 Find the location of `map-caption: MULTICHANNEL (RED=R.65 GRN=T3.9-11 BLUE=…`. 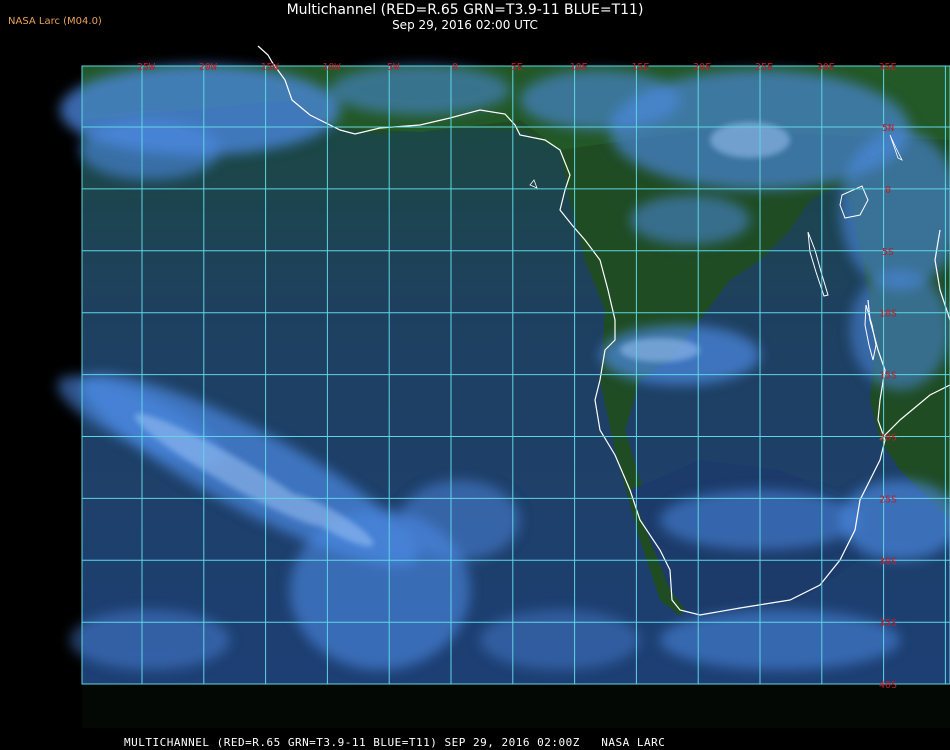

map-caption: MULTICHANNEL (RED=R.65 GRN=T3.9-11 BLUE=… is located at coordinates (395, 742).